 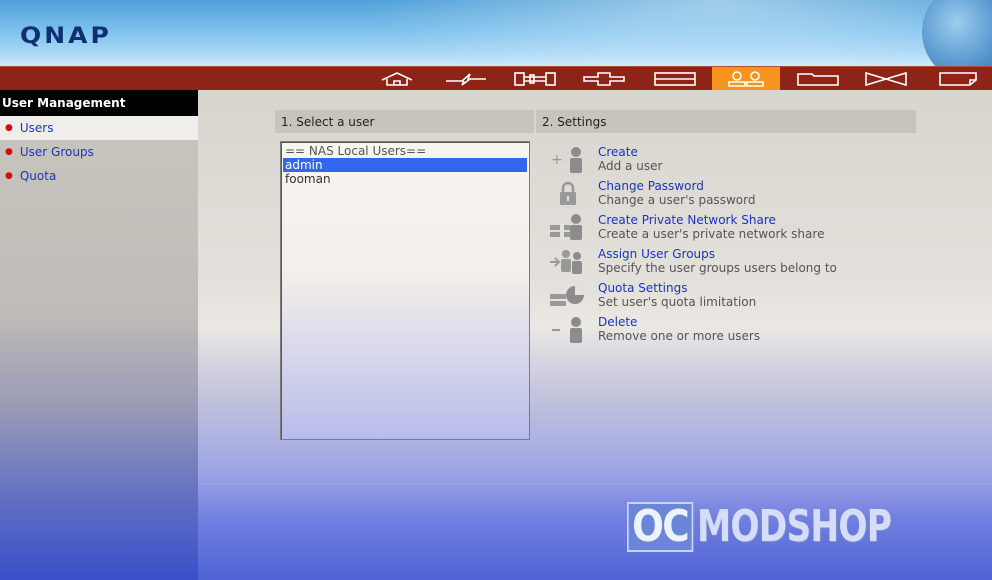 What do you see at coordinates (679, 336) in the screenshot?
I see `action-desc: Remove one or more users` at bounding box center [679, 336].